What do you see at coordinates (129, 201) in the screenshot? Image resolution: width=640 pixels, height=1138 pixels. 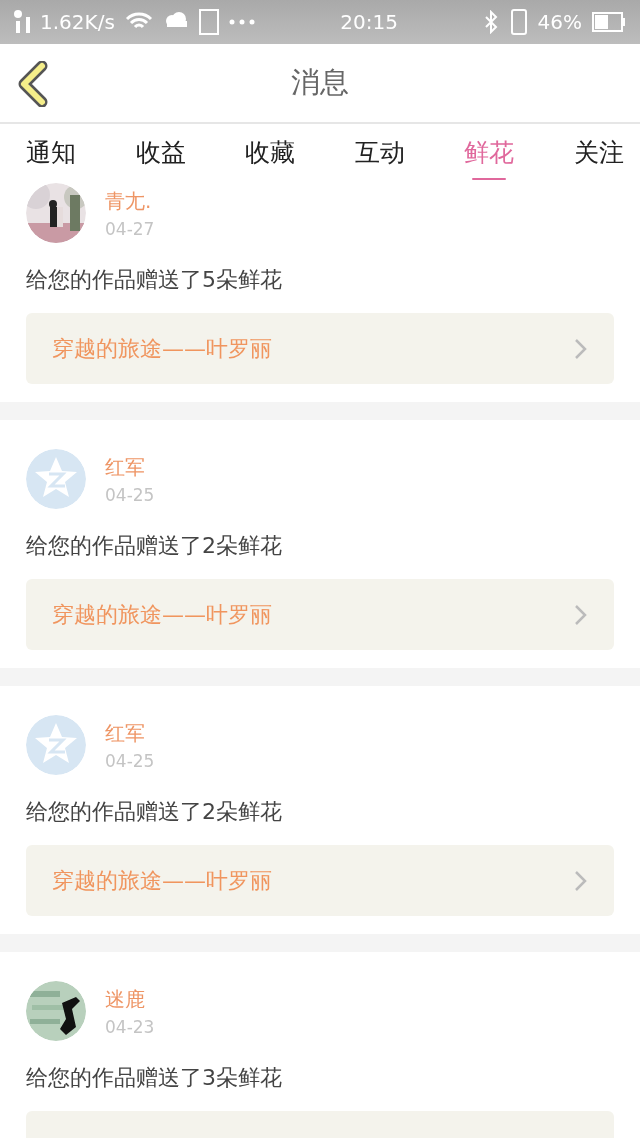 I see `user-name: 青尢.` at bounding box center [129, 201].